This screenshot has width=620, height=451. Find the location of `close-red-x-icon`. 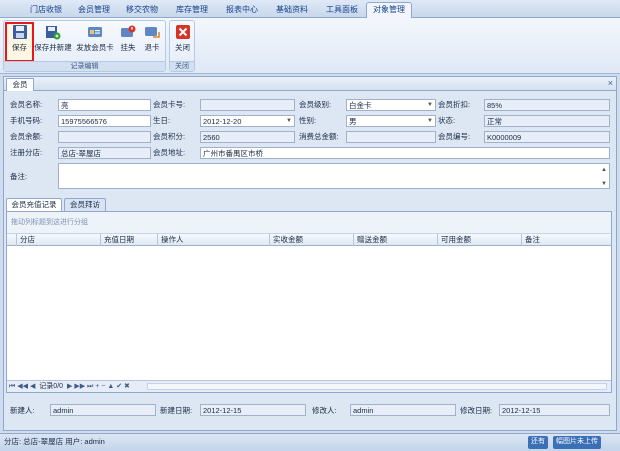

close-red-x-icon is located at coordinates (182, 32).